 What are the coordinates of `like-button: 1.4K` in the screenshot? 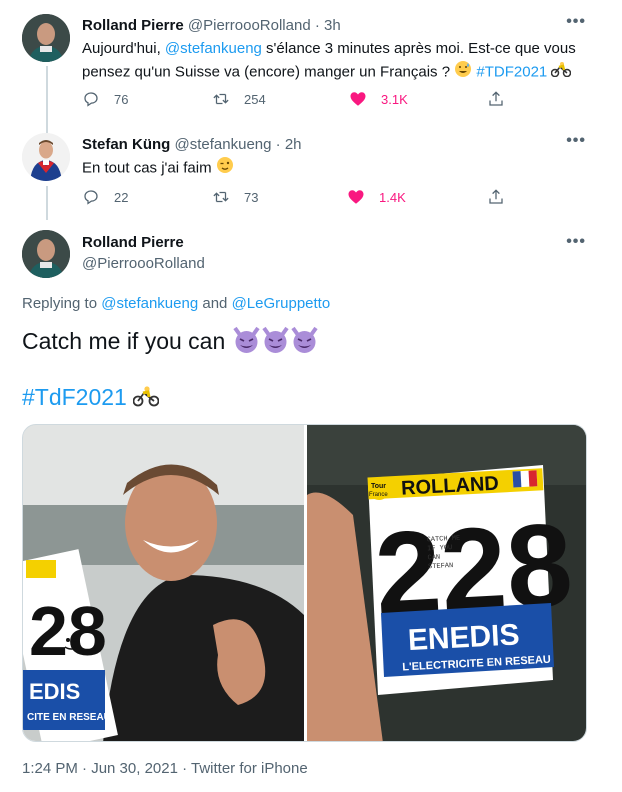 It's located at (376, 197).